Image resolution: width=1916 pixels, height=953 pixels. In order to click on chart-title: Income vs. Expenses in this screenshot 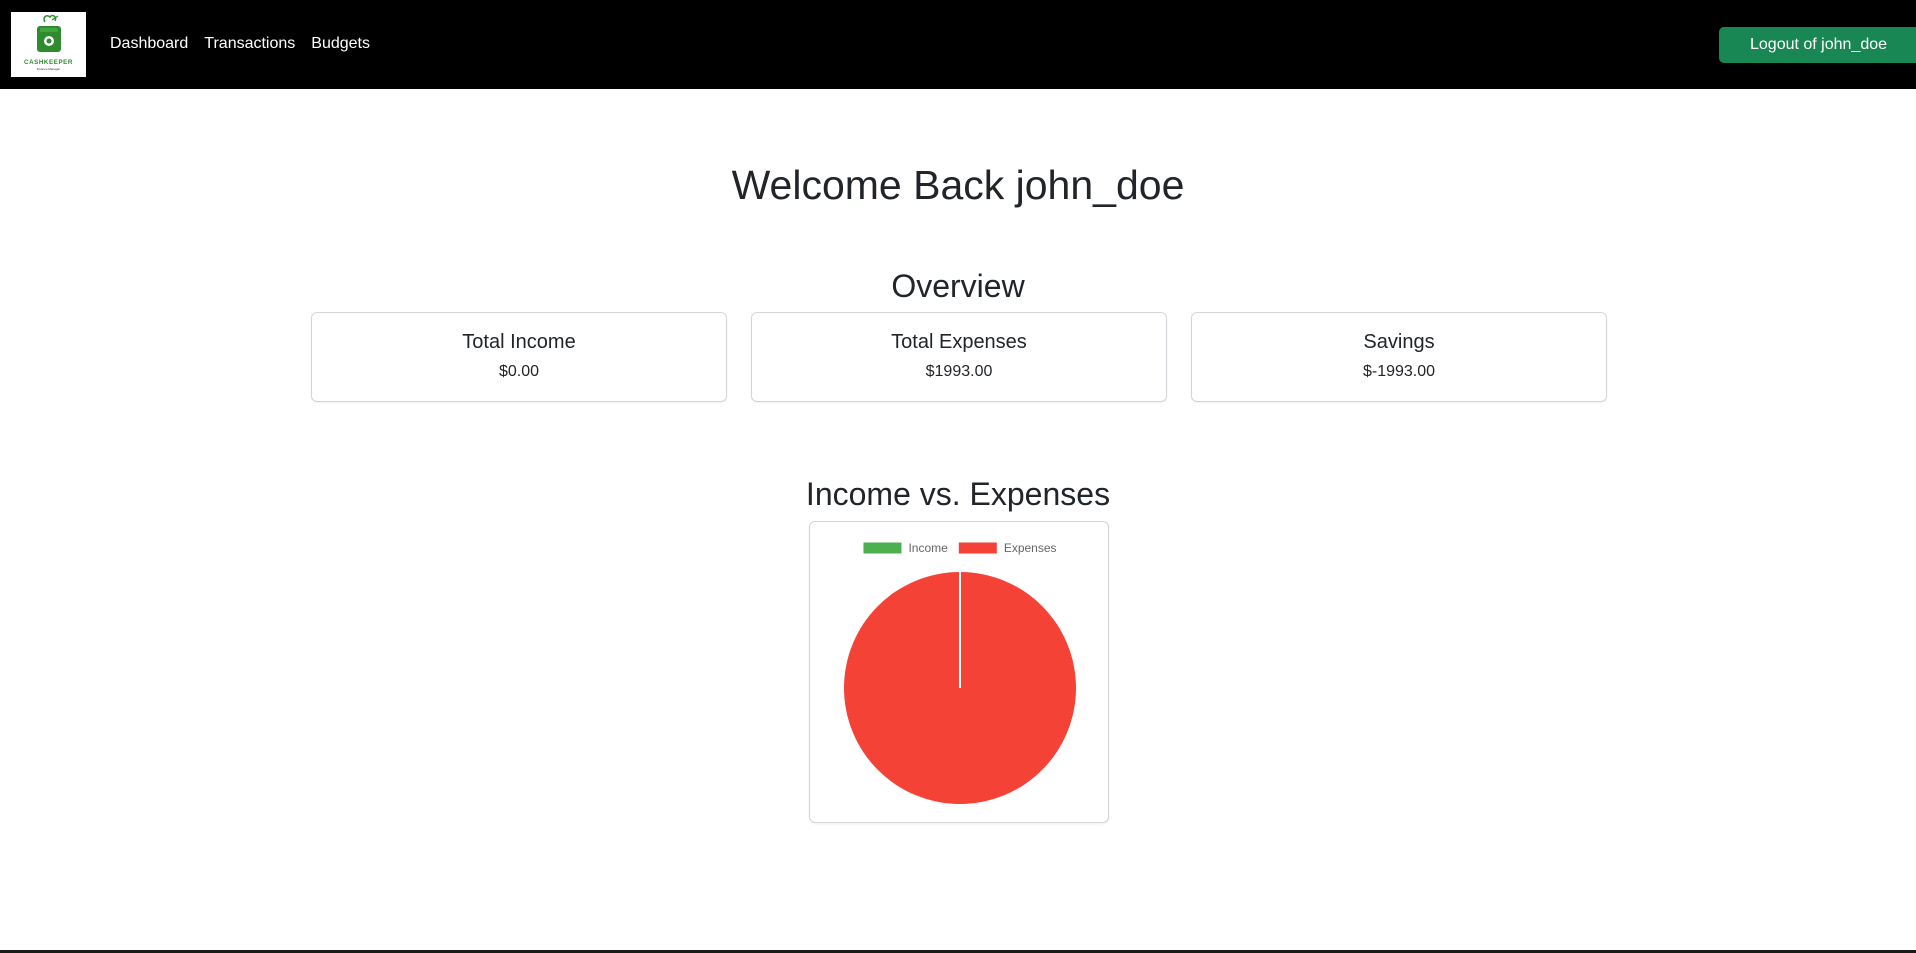, I will do `click(958, 494)`.